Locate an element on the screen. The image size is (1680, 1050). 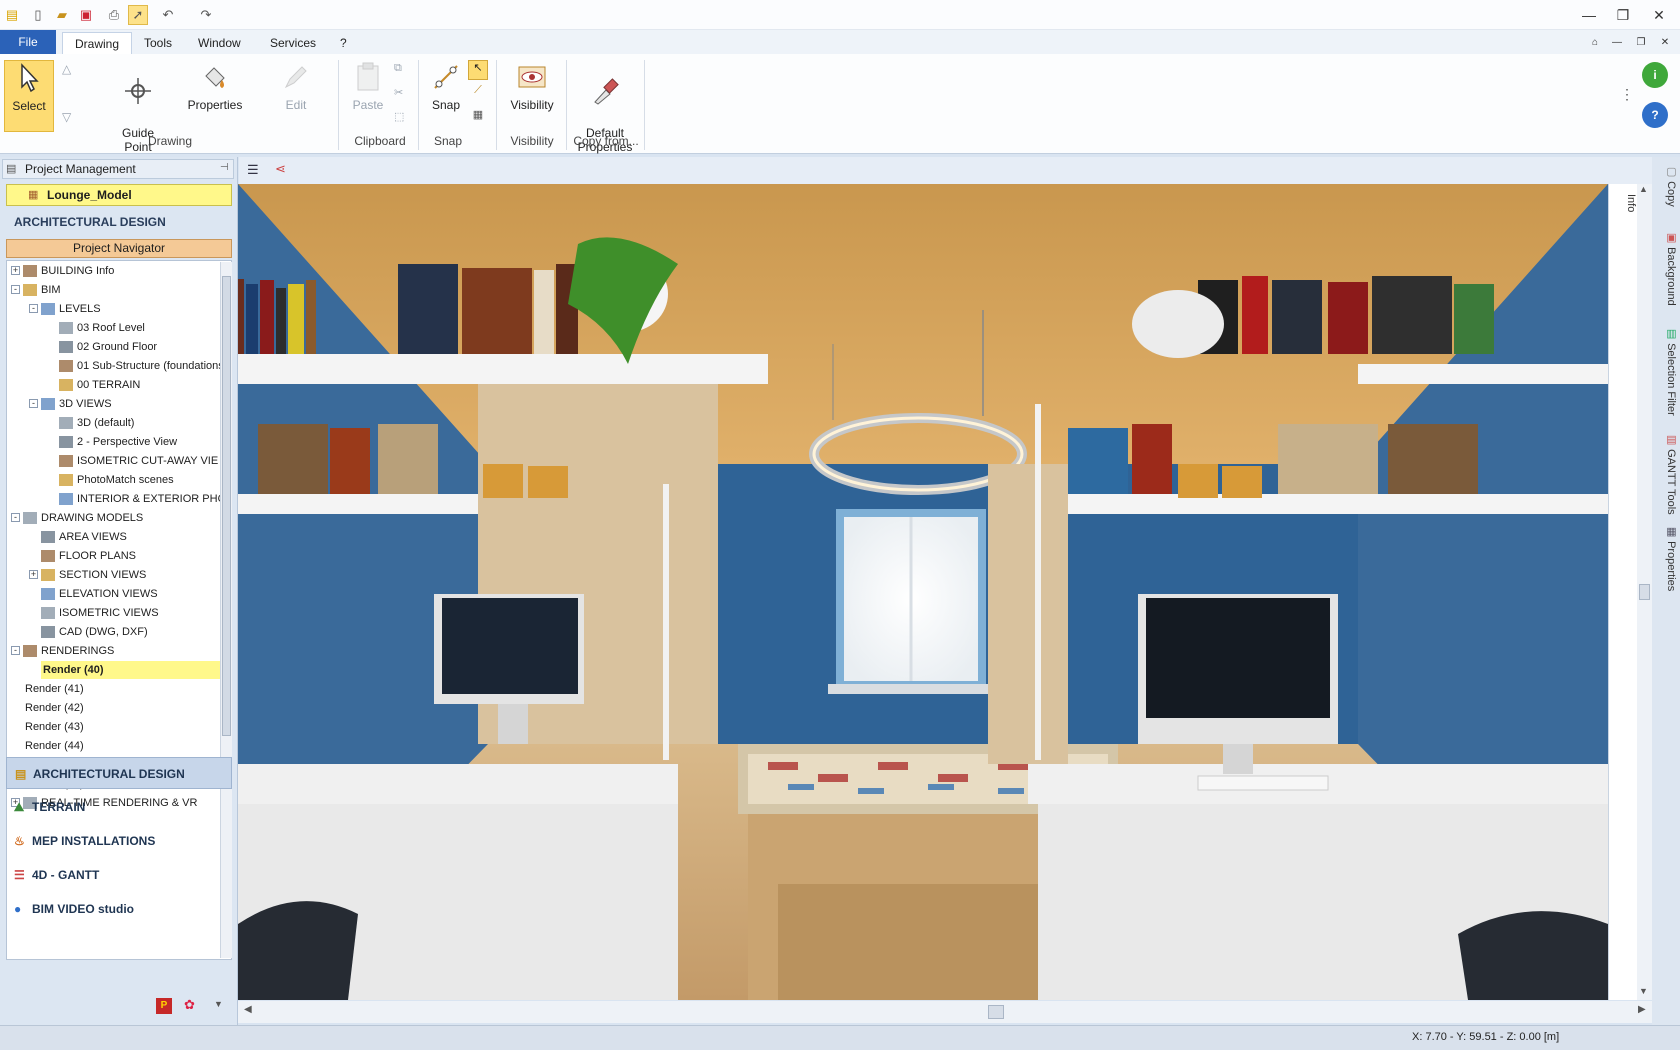
tab-help: ? is located at coordinates (343, 43).